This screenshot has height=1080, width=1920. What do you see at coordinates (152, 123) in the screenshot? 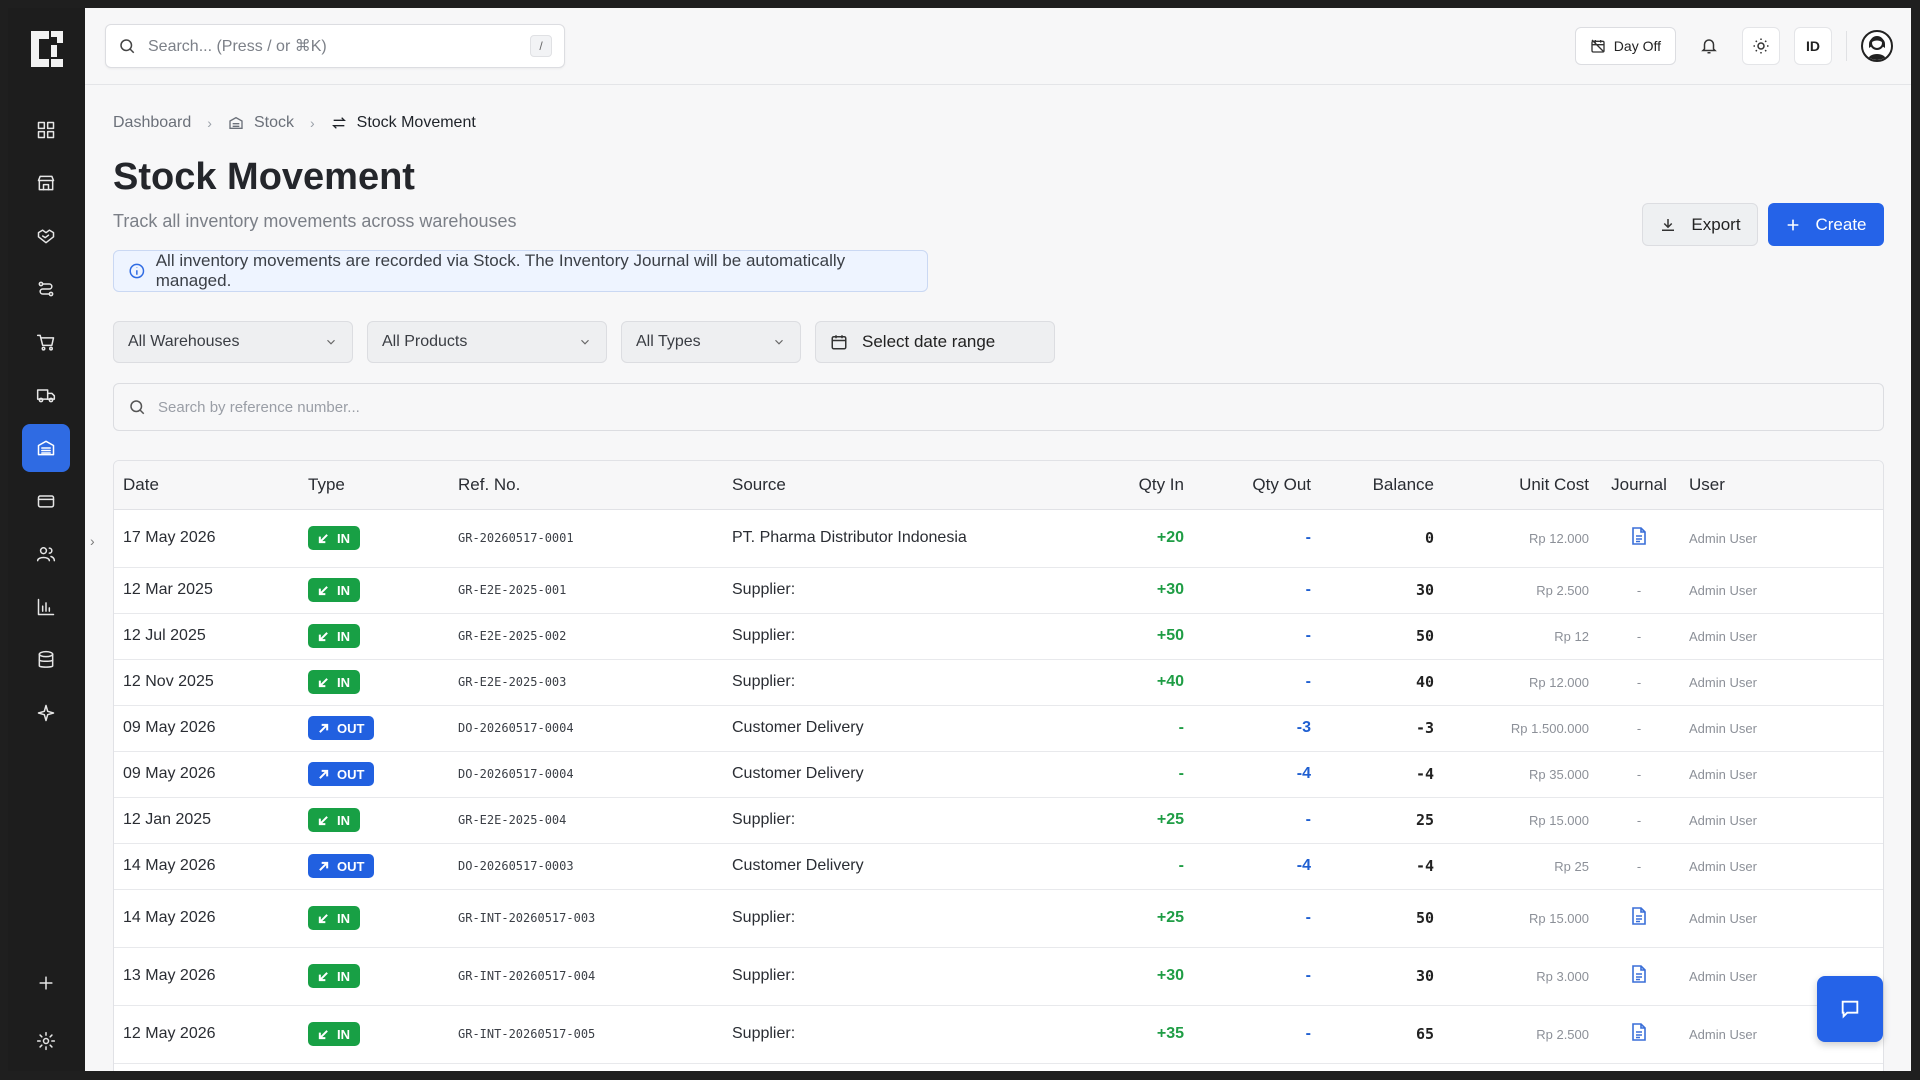
I see `breadcrumb-dashboard: Dashboard` at bounding box center [152, 123].